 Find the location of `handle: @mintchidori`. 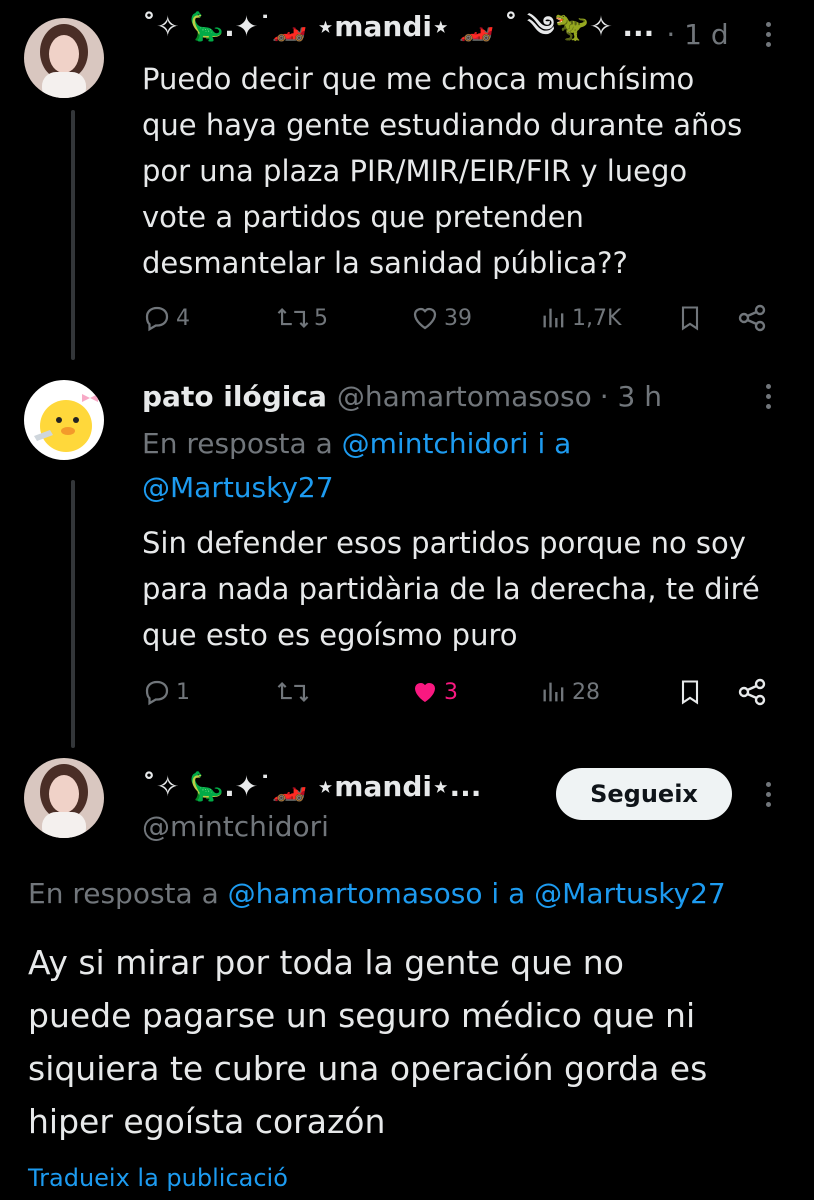

handle: @mintchidori is located at coordinates (235, 826).